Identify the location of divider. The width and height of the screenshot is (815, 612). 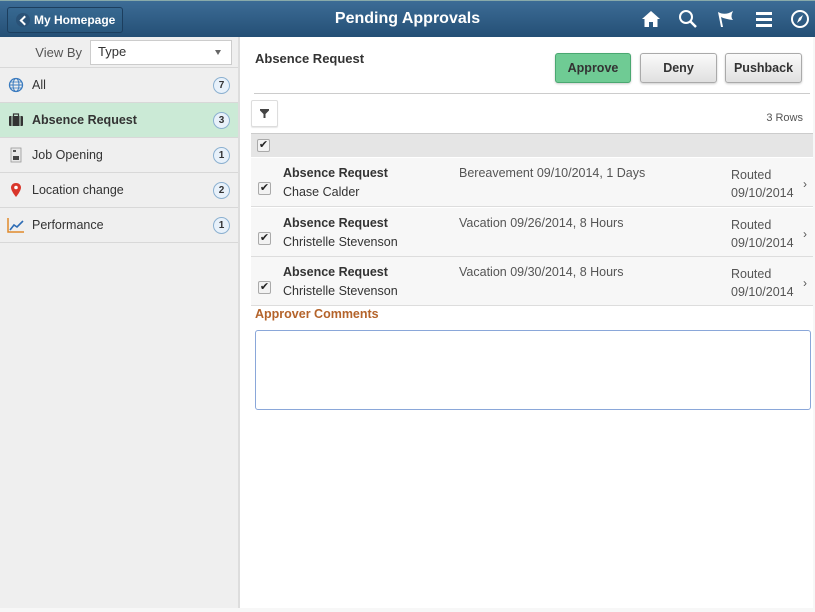
(532, 93).